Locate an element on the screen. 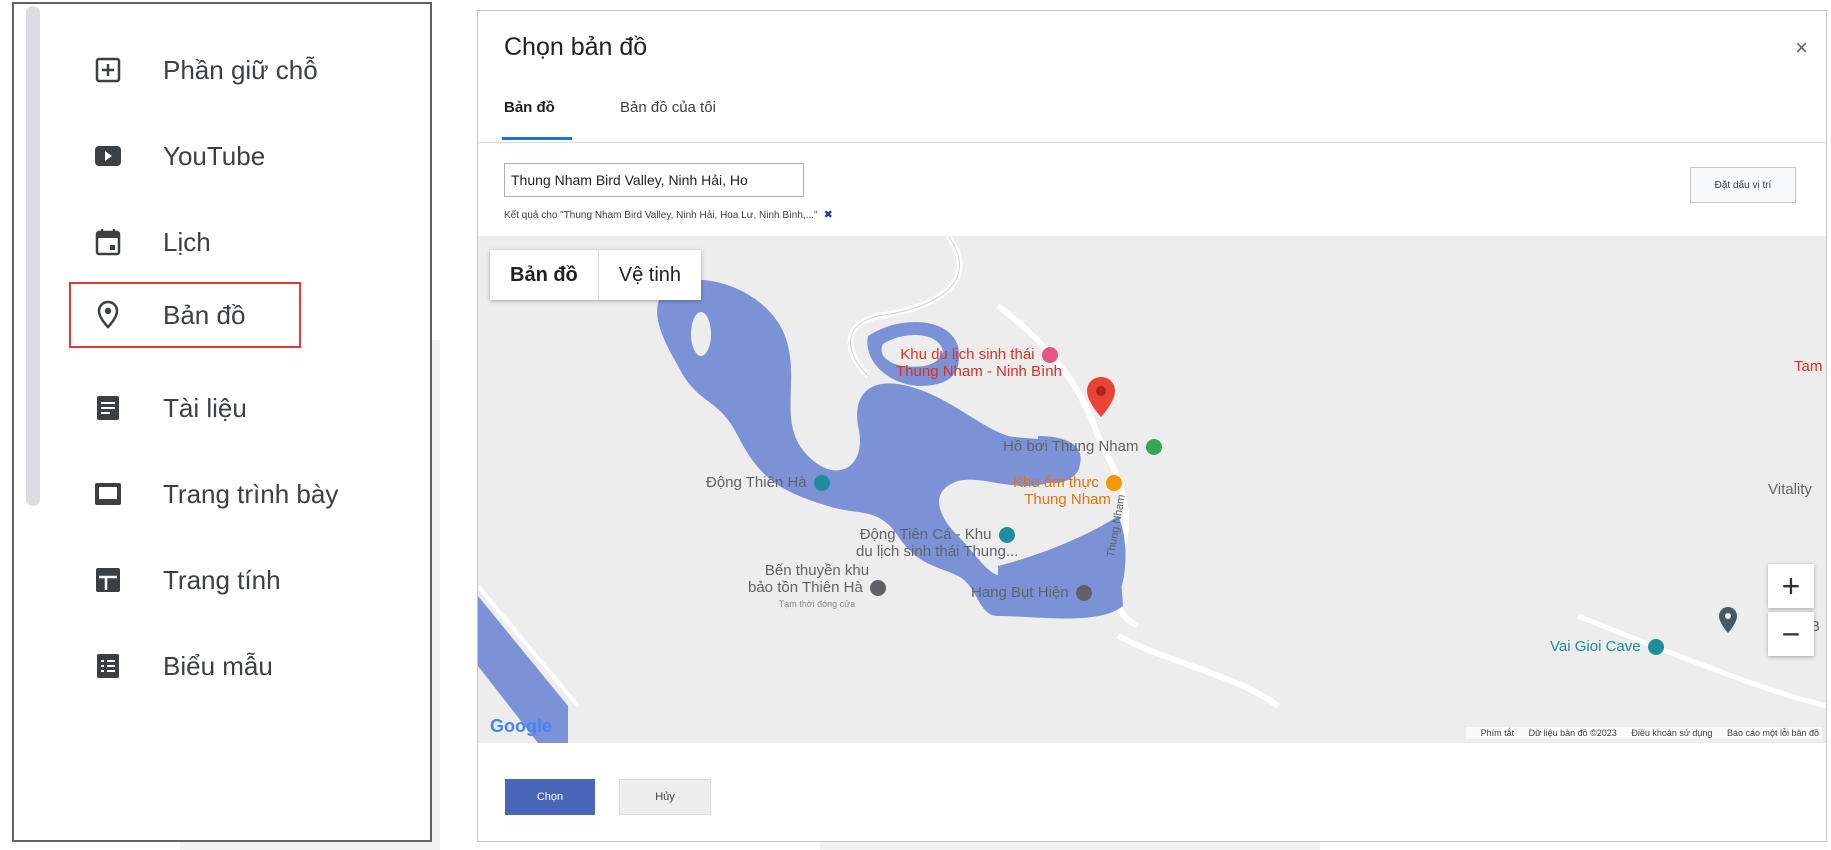 This screenshot has width=1831, height=850. placeholder-add-icon is located at coordinates (108, 70).